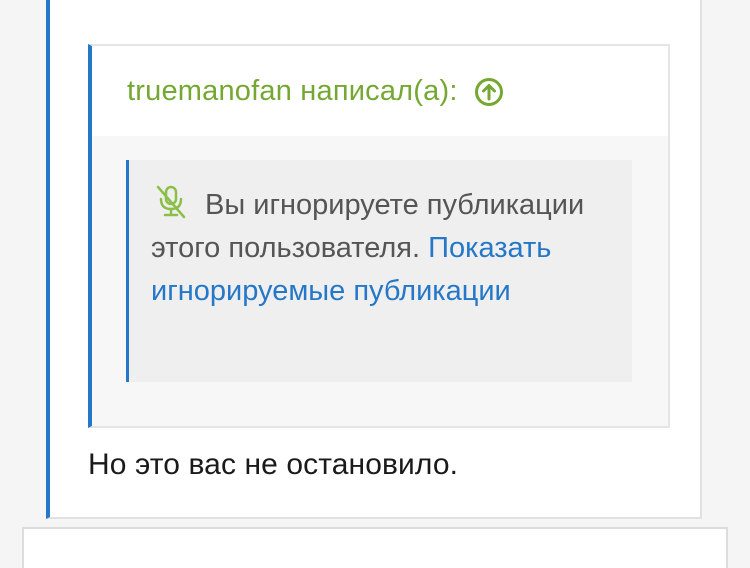  What do you see at coordinates (273, 464) in the screenshot?
I see `post-body: Но это вас не остановило.` at bounding box center [273, 464].